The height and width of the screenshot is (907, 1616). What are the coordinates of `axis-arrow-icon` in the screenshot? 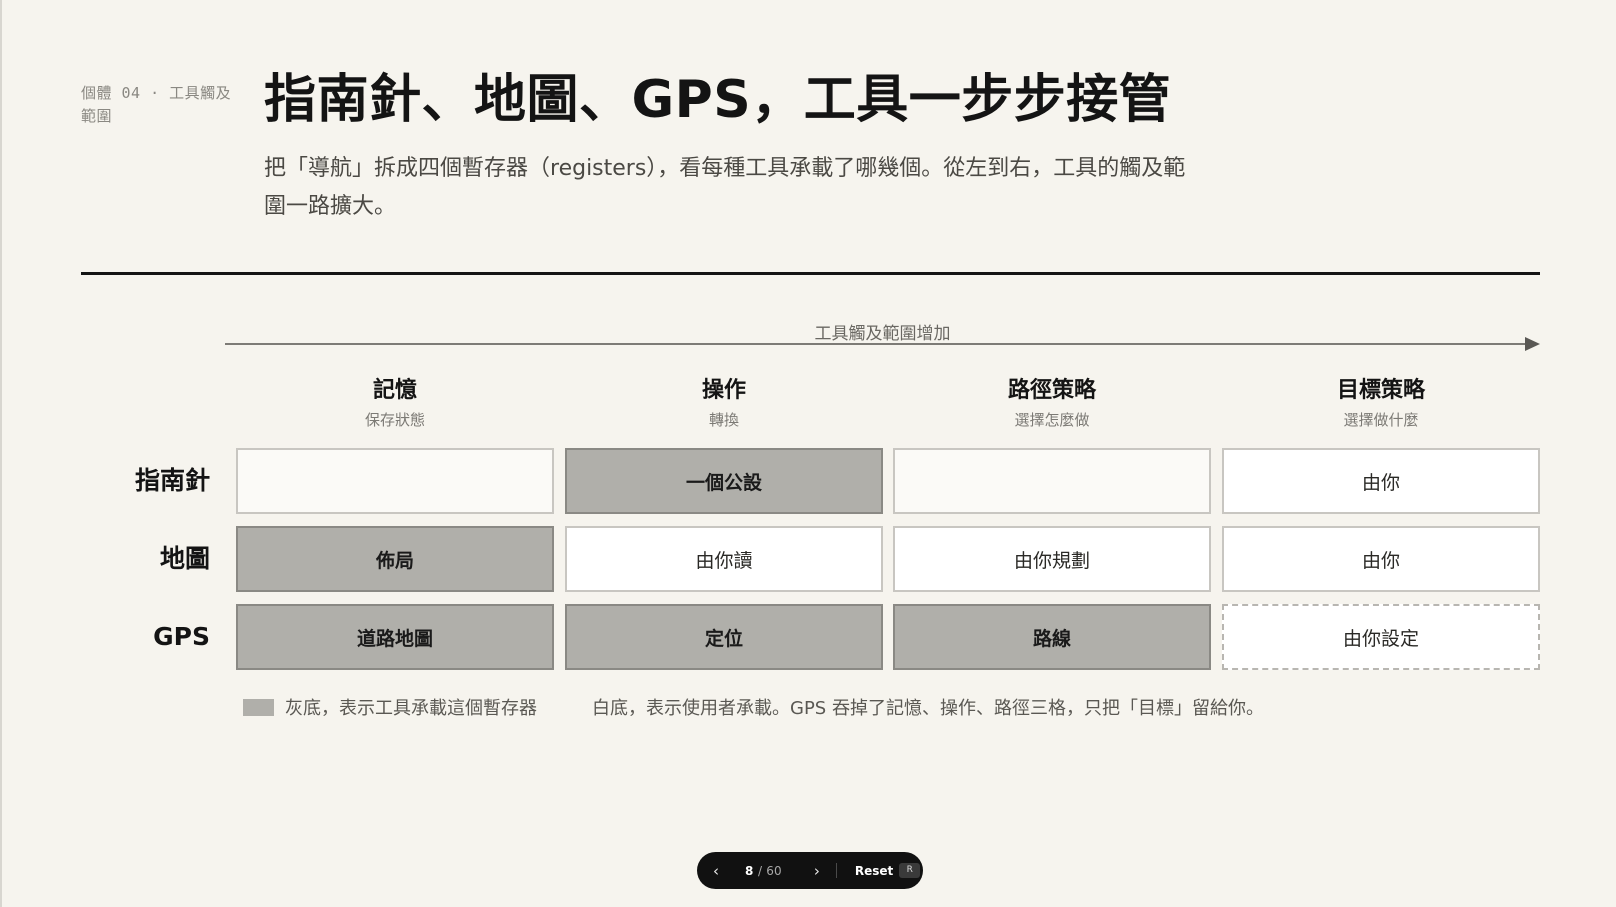 It's located at (1532, 344).